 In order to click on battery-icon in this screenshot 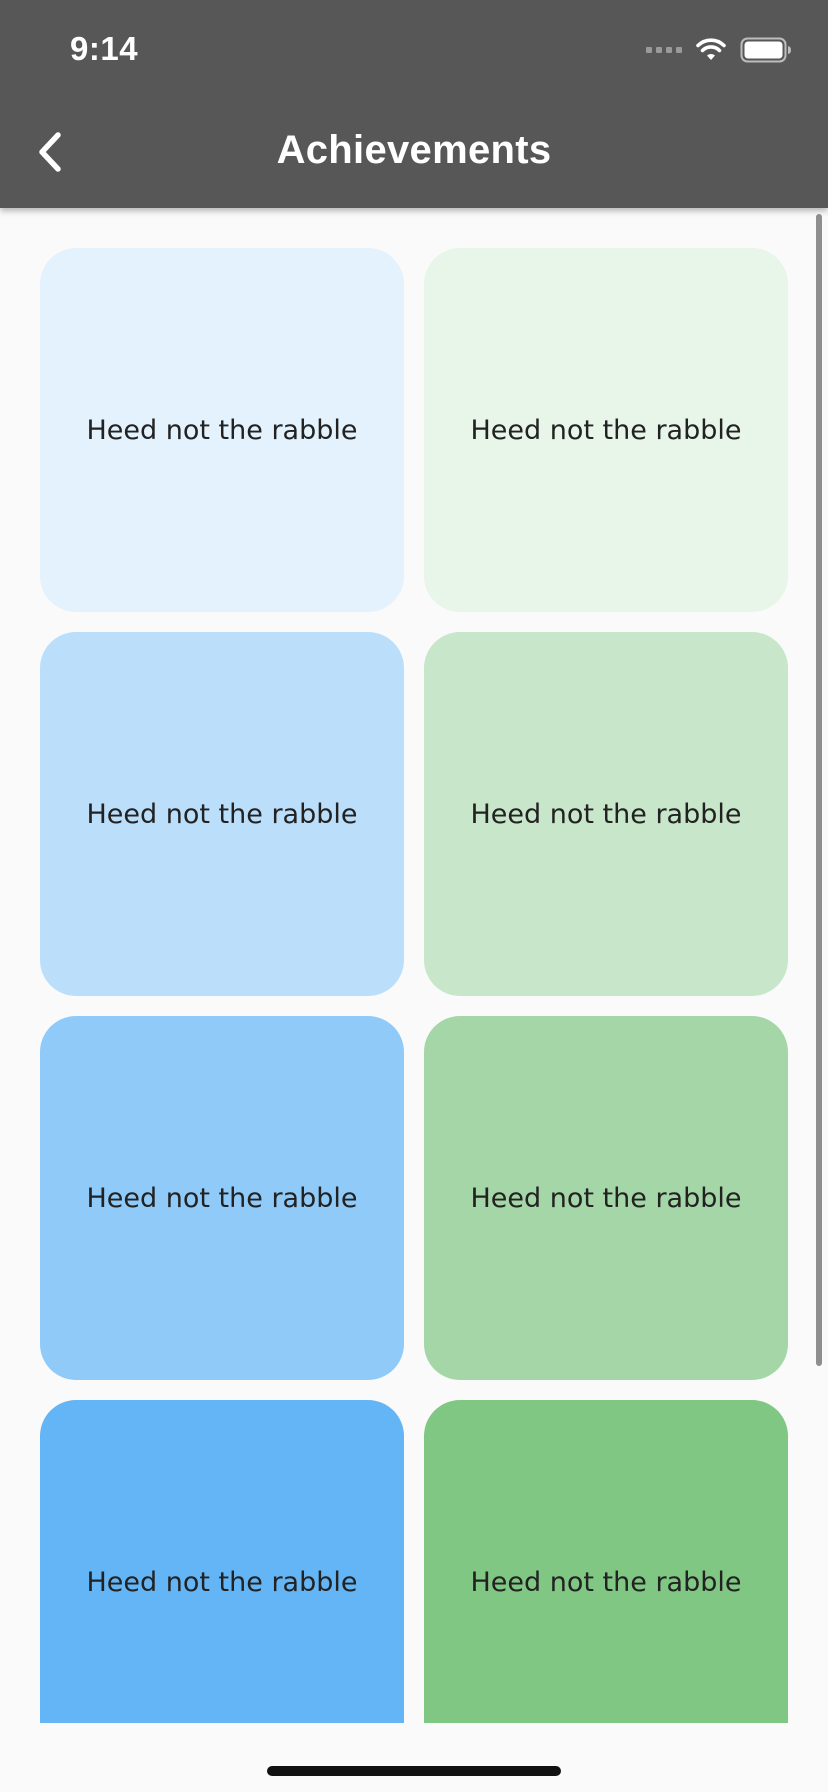, I will do `click(765, 50)`.